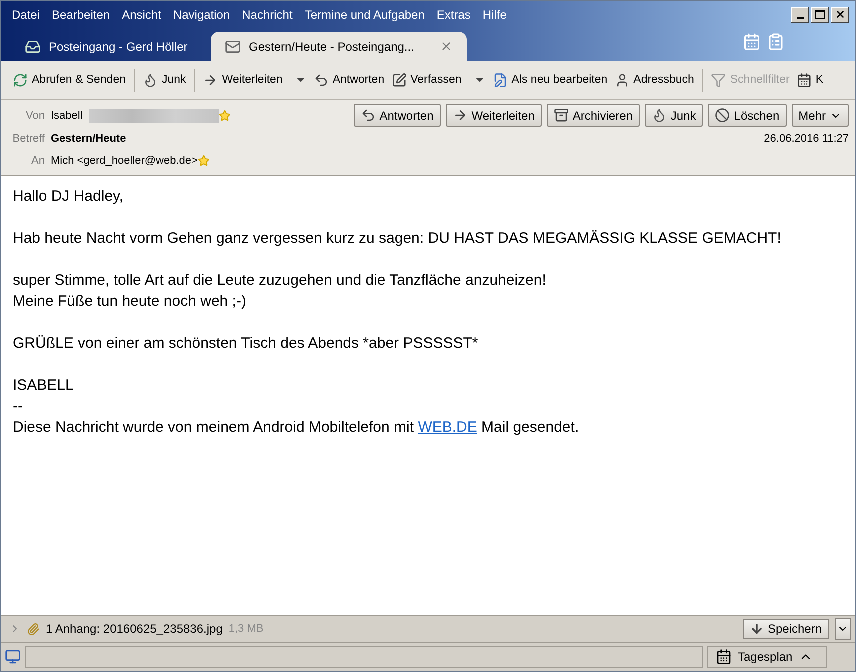 The image size is (856, 672). Describe the element at coordinates (550, 80) in the screenshot. I see `toolbar-button: Als neu bearbeiten` at that location.